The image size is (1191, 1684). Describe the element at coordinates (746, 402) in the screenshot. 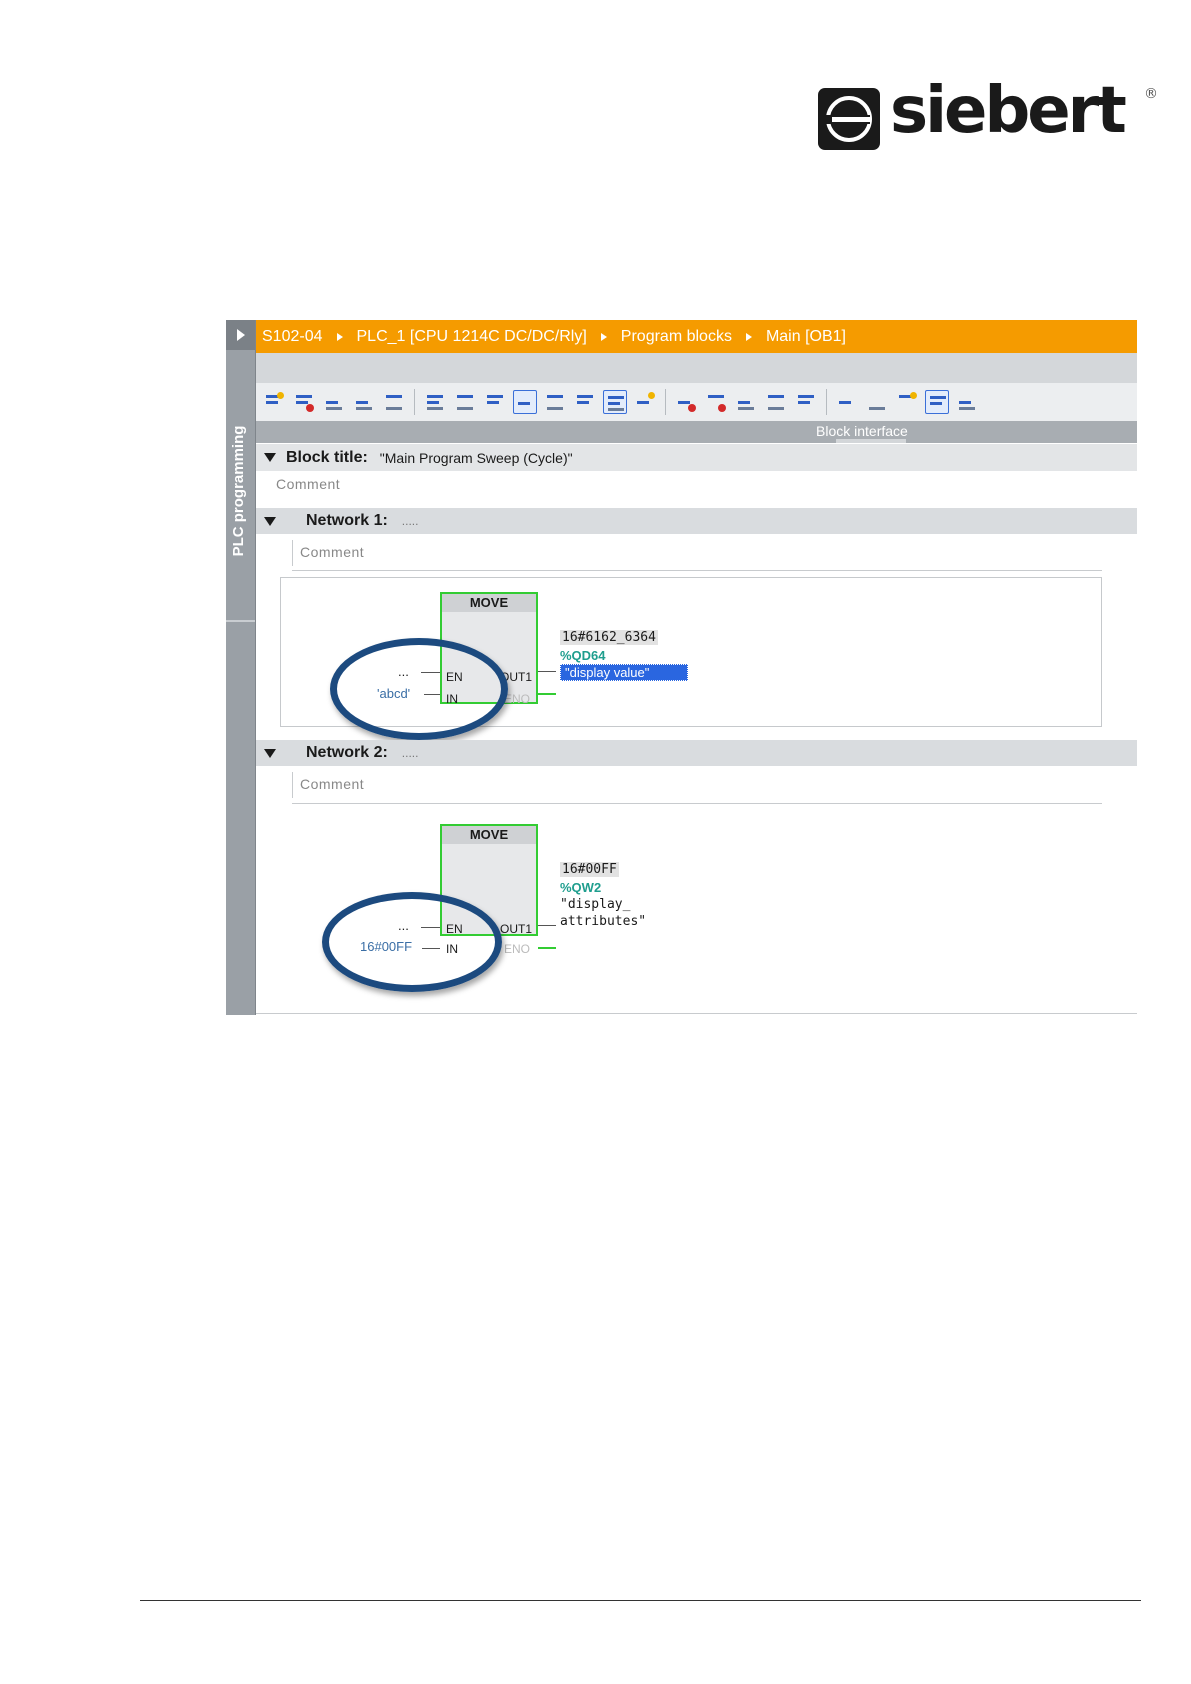

I see `update-calls-icon` at that location.